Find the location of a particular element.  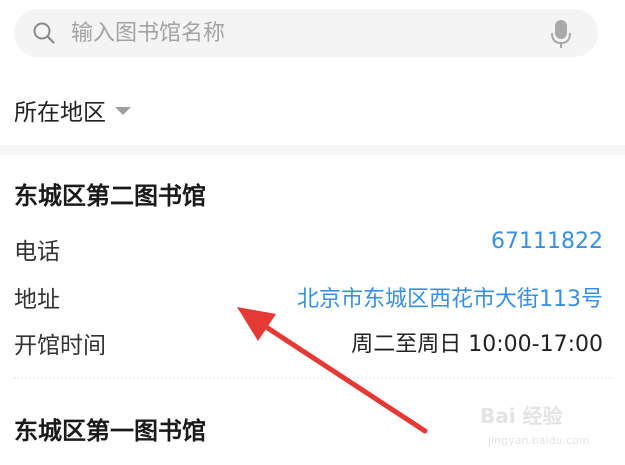

chevron-down-icon is located at coordinates (123, 111).